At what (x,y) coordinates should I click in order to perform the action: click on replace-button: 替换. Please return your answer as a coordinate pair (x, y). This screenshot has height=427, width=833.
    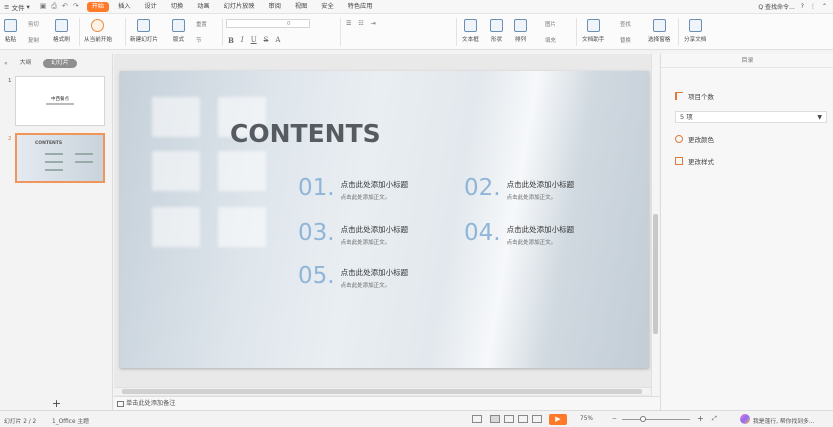
    Looking at the image, I should click on (625, 40).